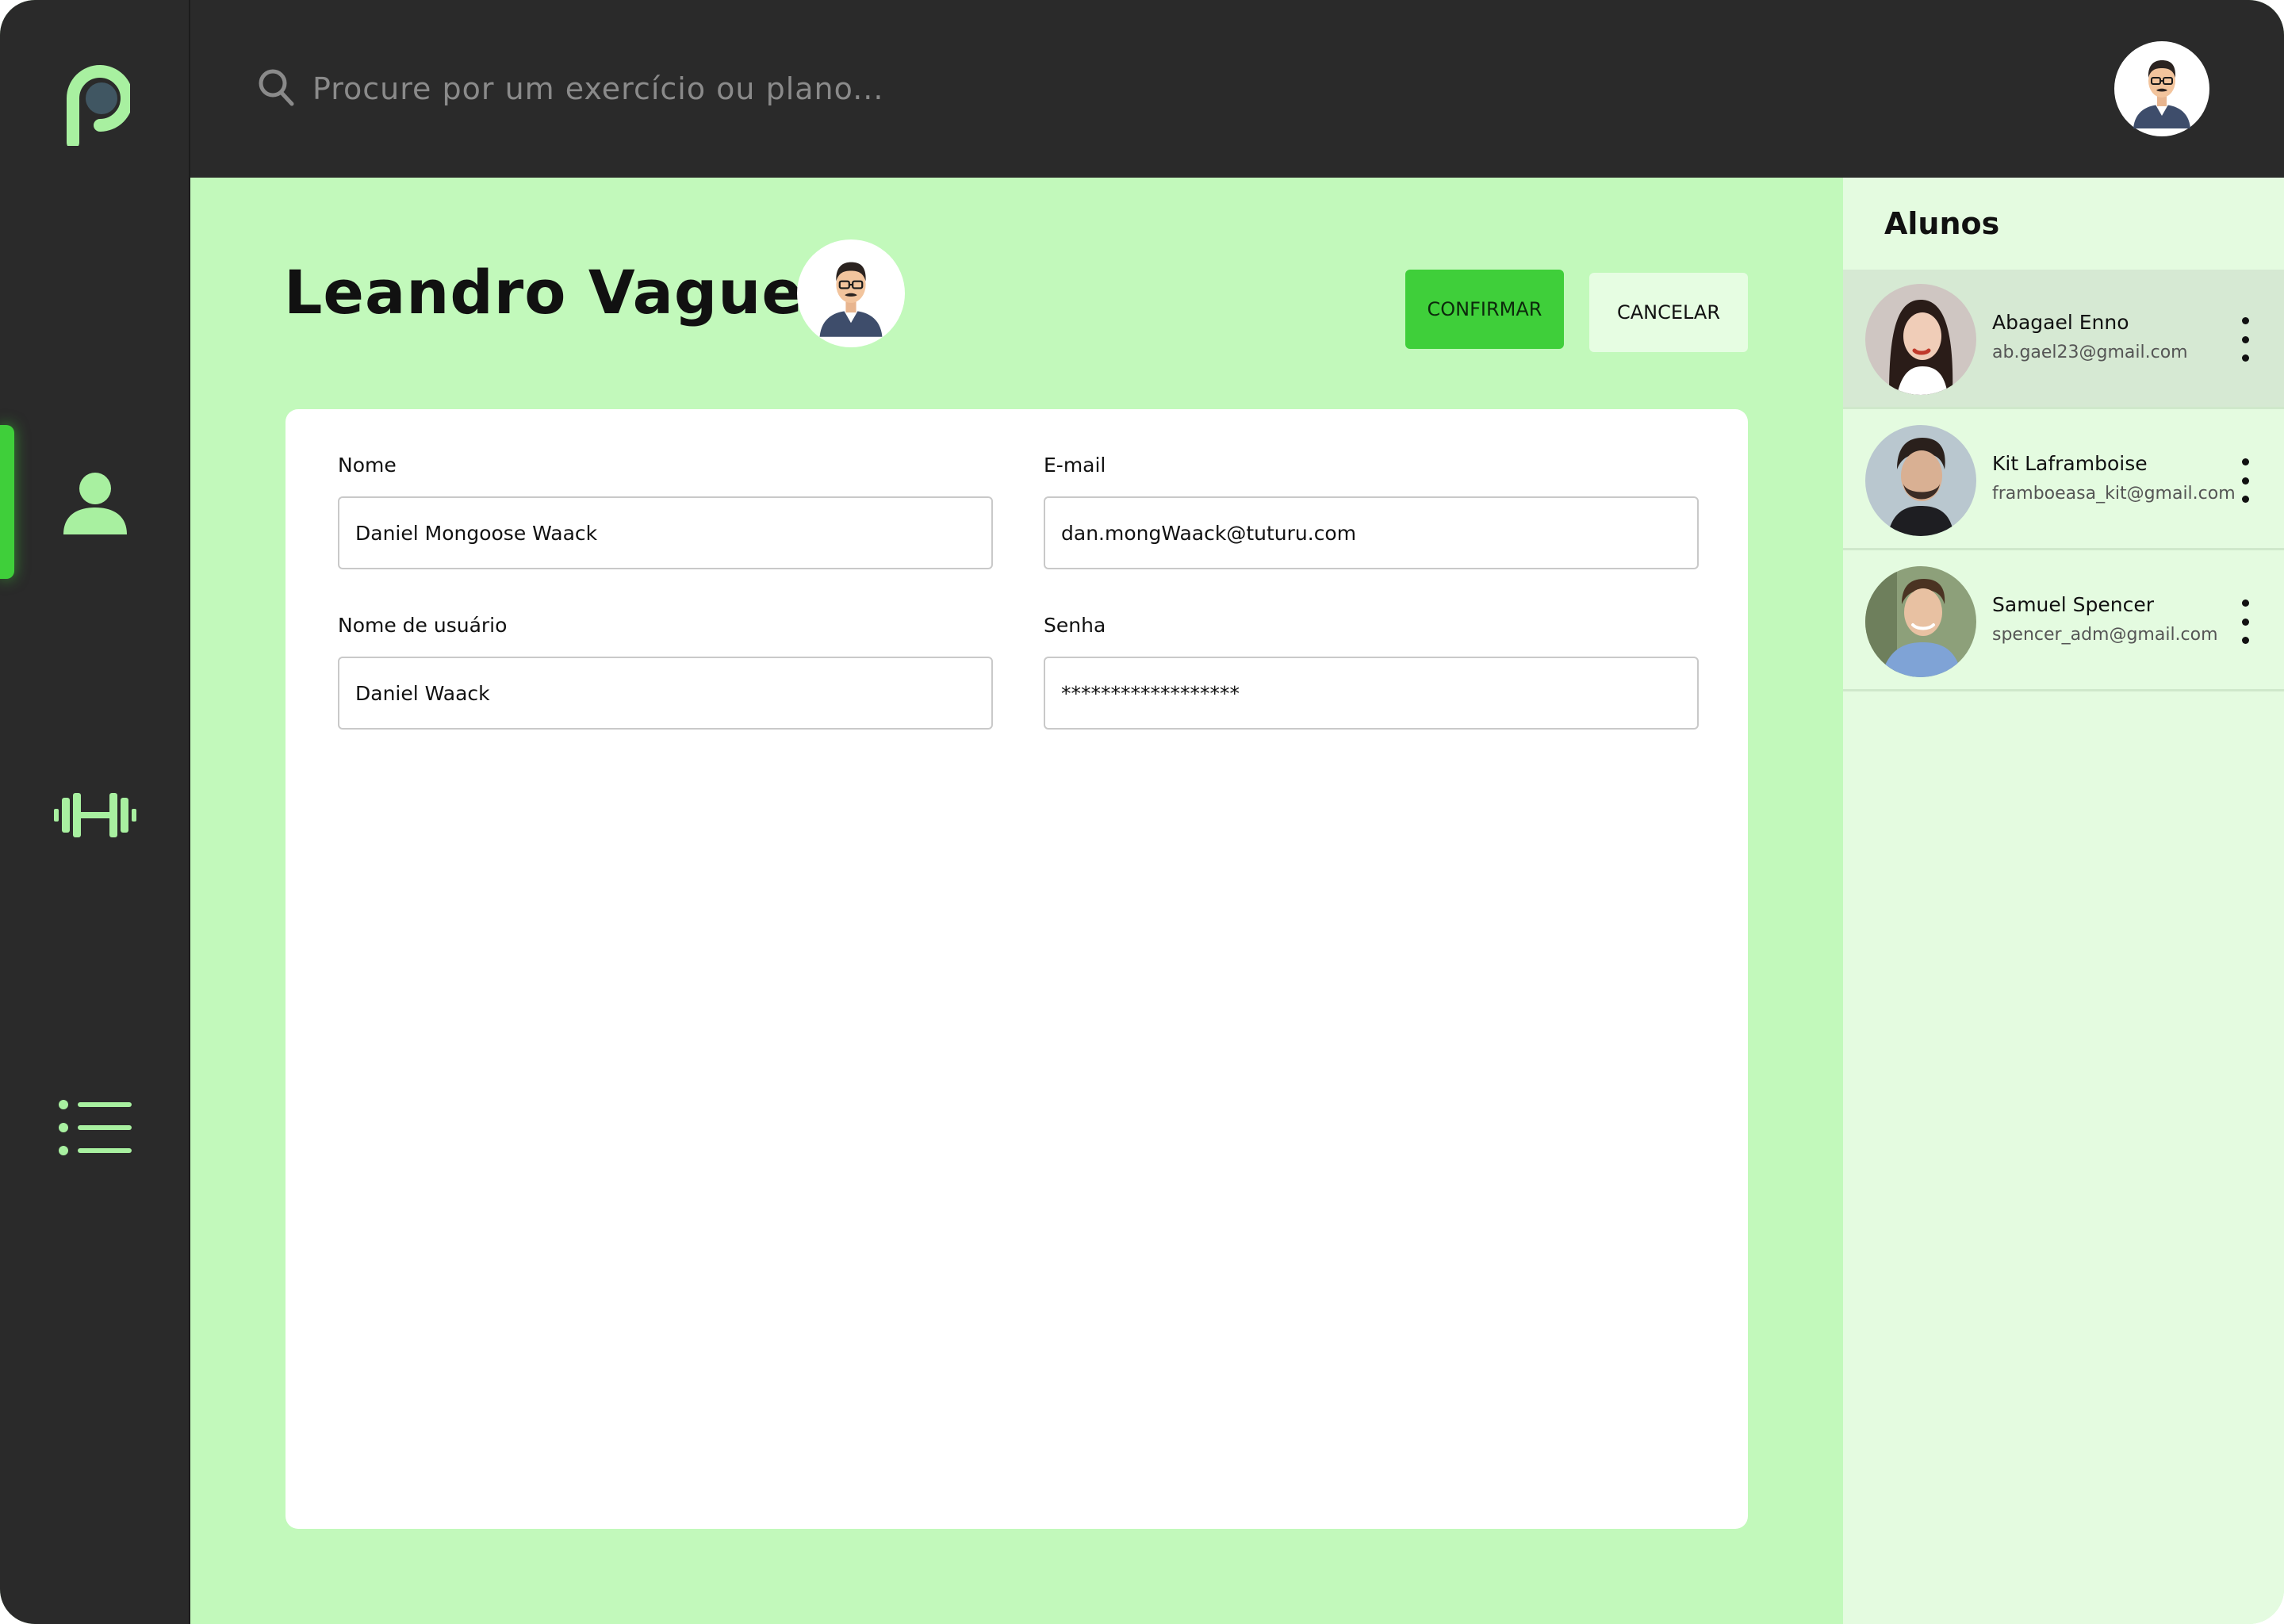  I want to click on student-item: Samuel Spencer spencer_adm@gmail.com, so click(2063, 621).